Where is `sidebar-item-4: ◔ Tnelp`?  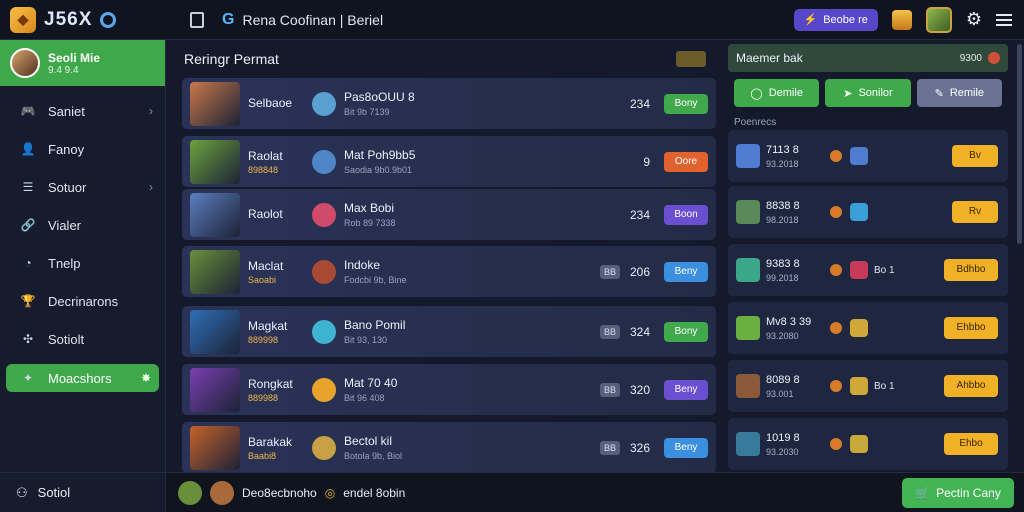 sidebar-item-4: ◔ Tnelp is located at coordinates (82, 263).